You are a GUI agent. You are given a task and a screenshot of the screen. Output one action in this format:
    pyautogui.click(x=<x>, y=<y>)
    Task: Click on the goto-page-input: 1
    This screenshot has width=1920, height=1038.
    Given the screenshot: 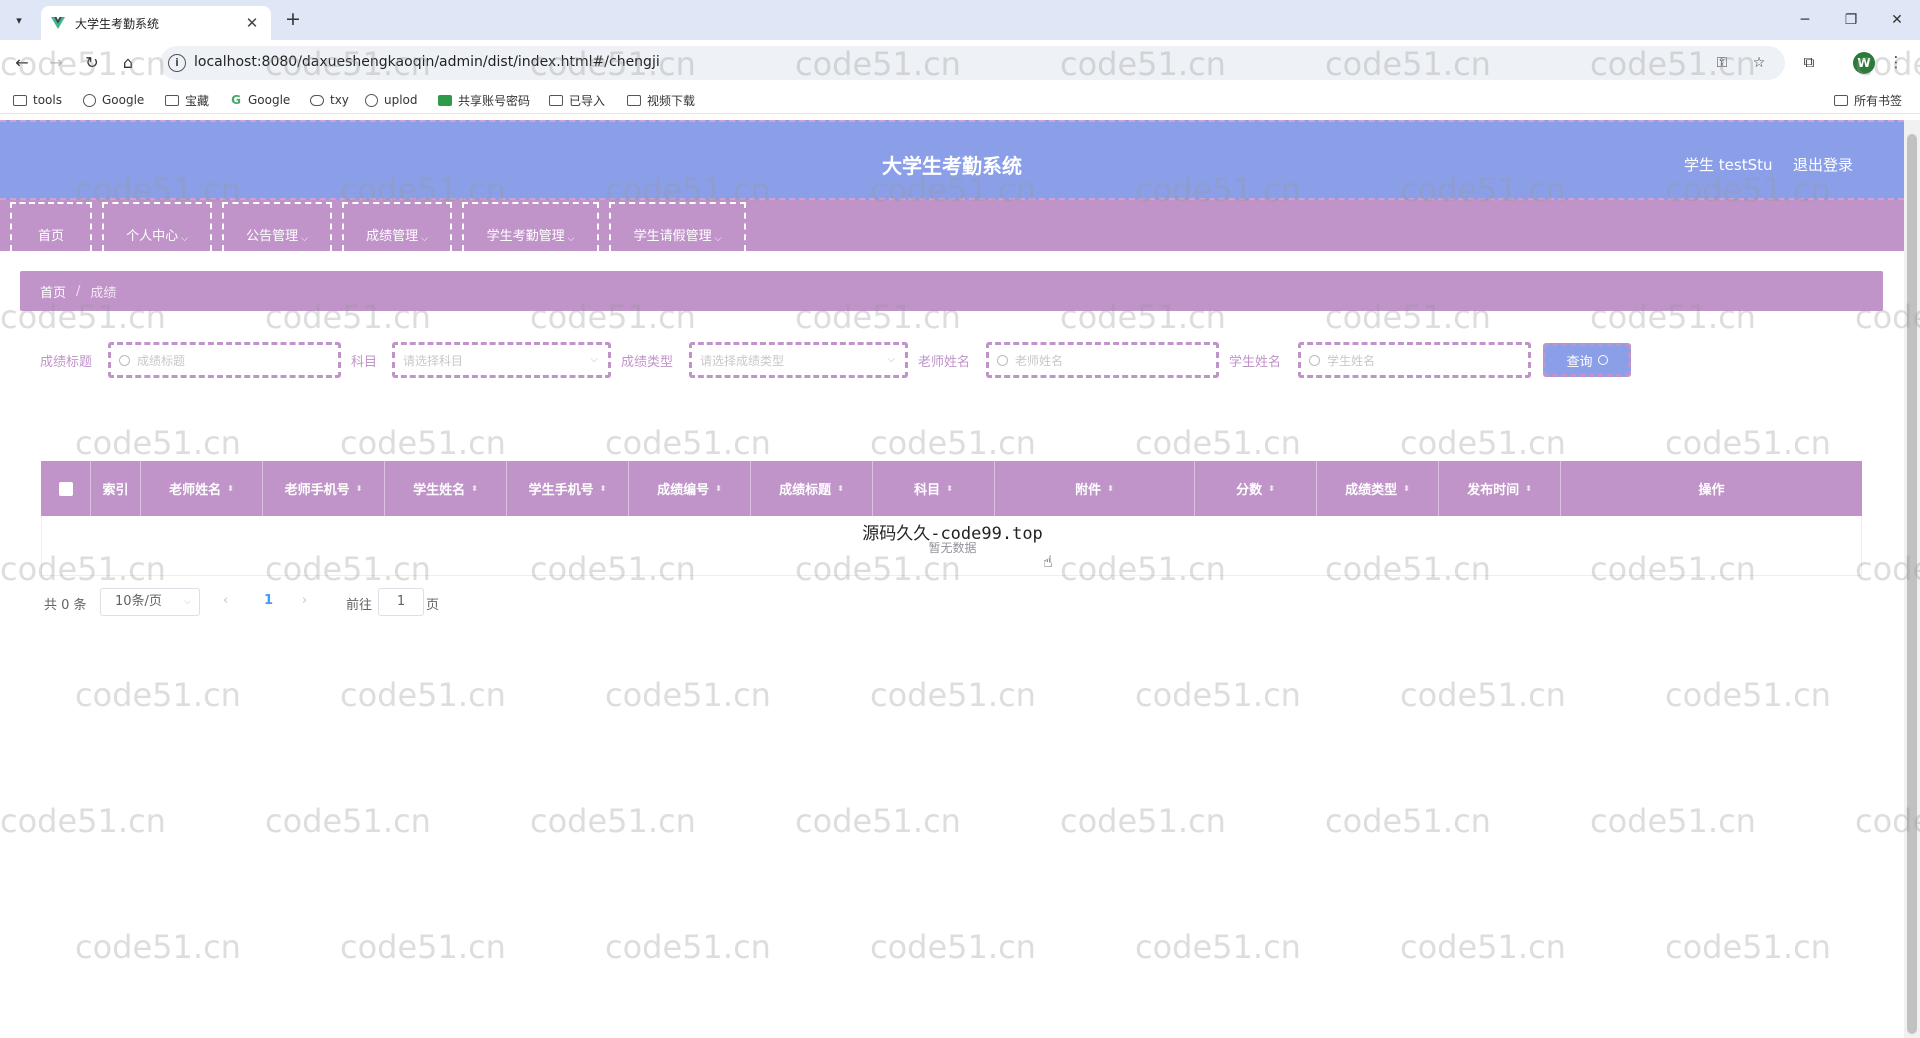 What is the action you would take?
    pyautogui.click(x=401, y=602)
    